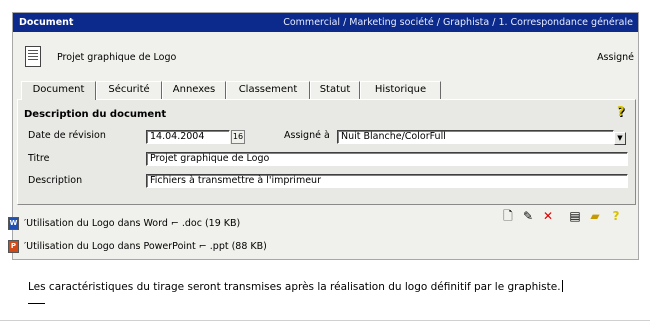  I want to click on tab-classement: Classement, so click(268, 90).